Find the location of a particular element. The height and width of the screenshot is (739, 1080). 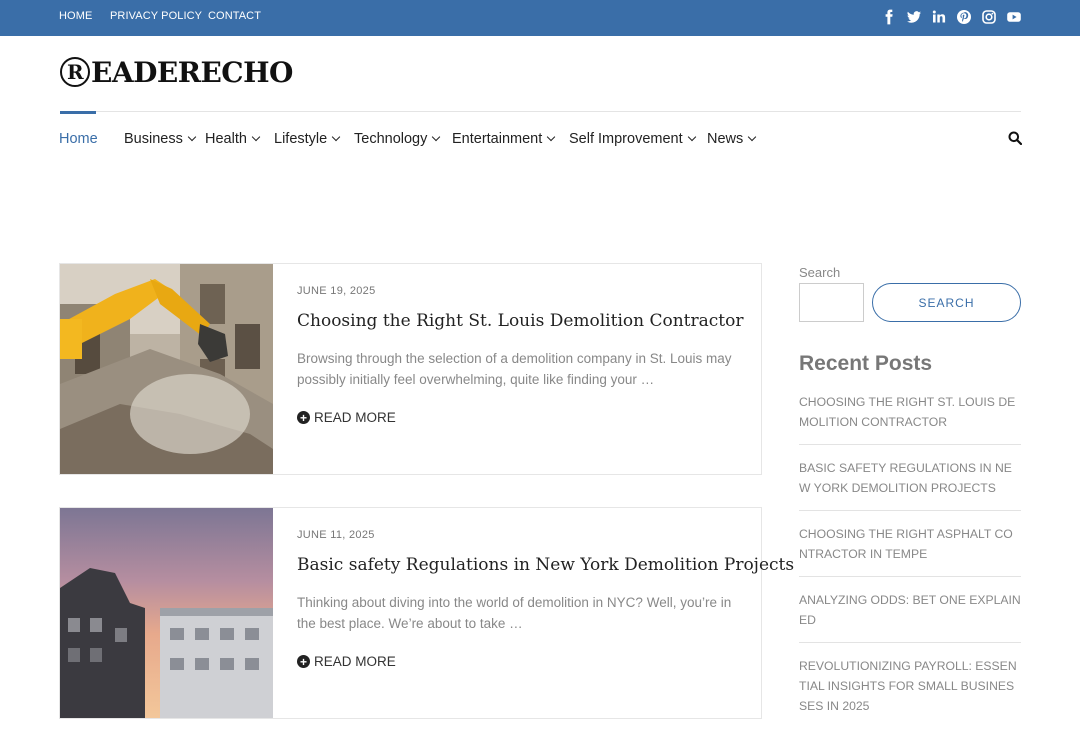

search-input is located at coordinates (831, 302).